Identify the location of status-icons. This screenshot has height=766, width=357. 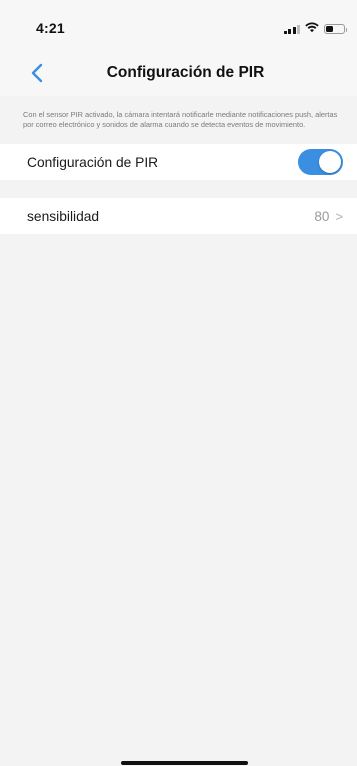
(315, 29).